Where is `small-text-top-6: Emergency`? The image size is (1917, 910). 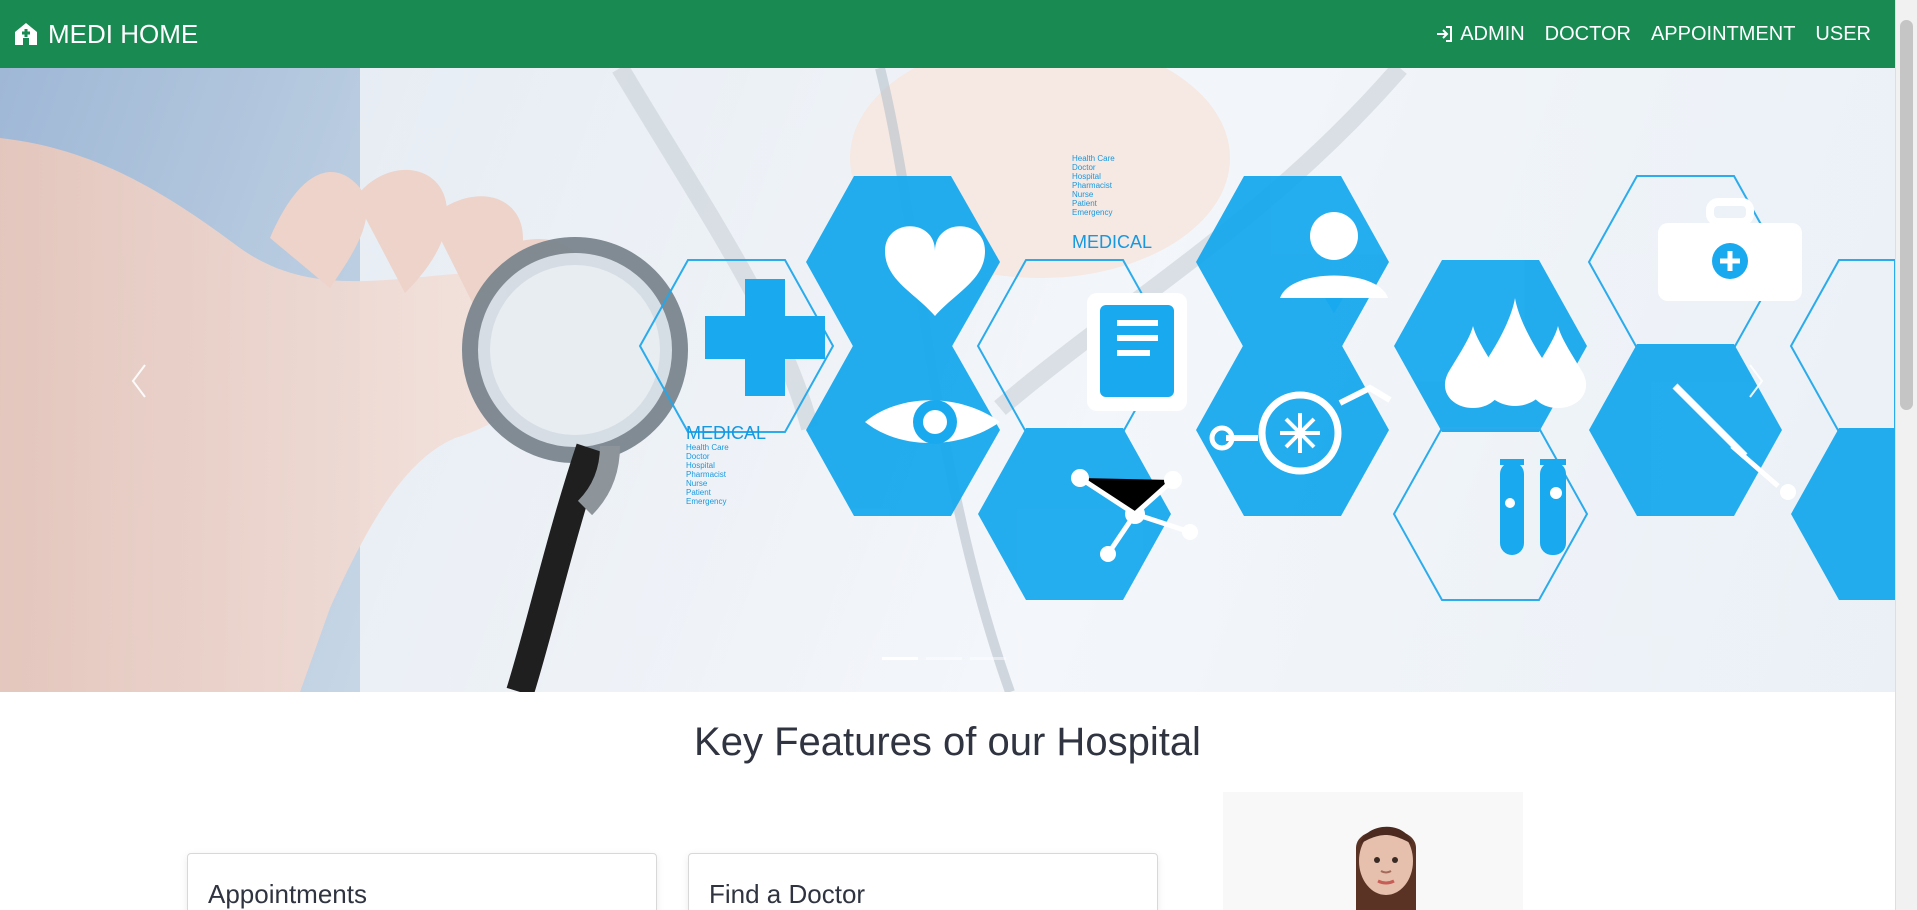
small-text-top-6: Emergency is located at coordinates (1092, 212).